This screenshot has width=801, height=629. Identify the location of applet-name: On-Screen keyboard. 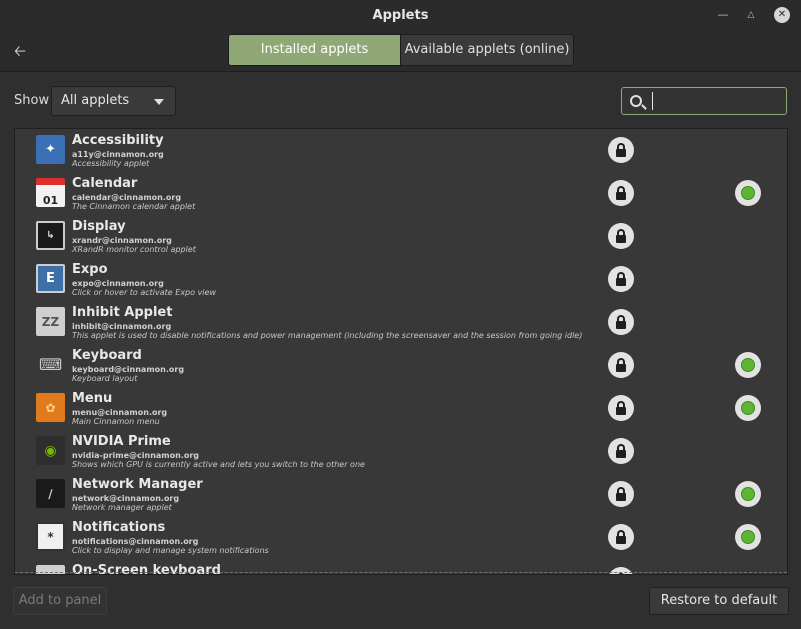
(146, 569).